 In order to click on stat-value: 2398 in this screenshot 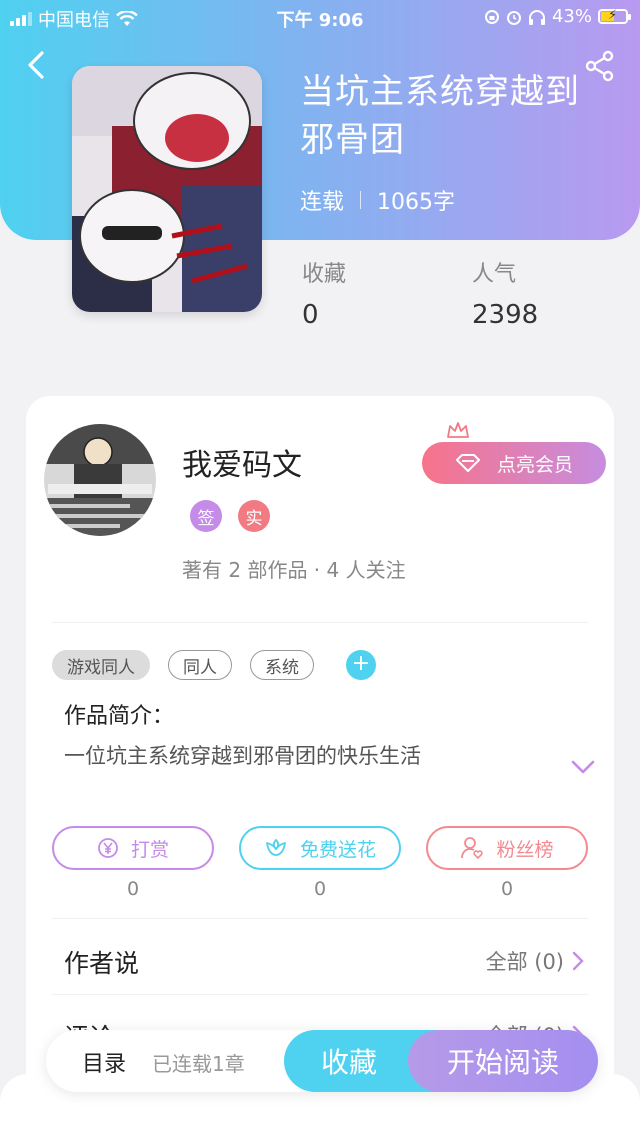, I will do `click(505, 315)`.